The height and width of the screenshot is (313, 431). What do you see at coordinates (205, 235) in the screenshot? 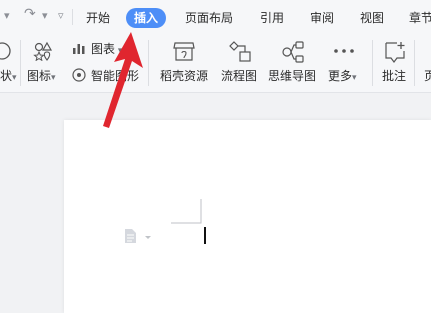
I see `text-cursor` at bounding box center [205, 235].